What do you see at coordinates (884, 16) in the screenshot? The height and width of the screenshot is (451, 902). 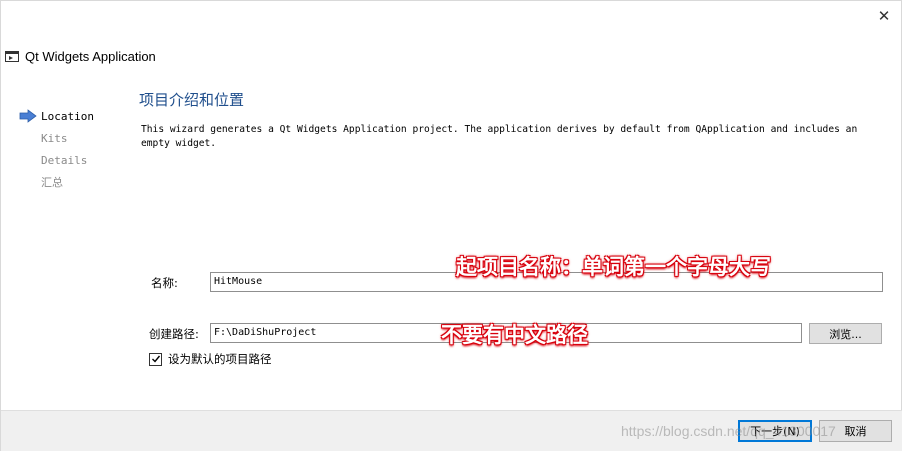 I see `close-icon: ✕` at bounding box center [884, 16].